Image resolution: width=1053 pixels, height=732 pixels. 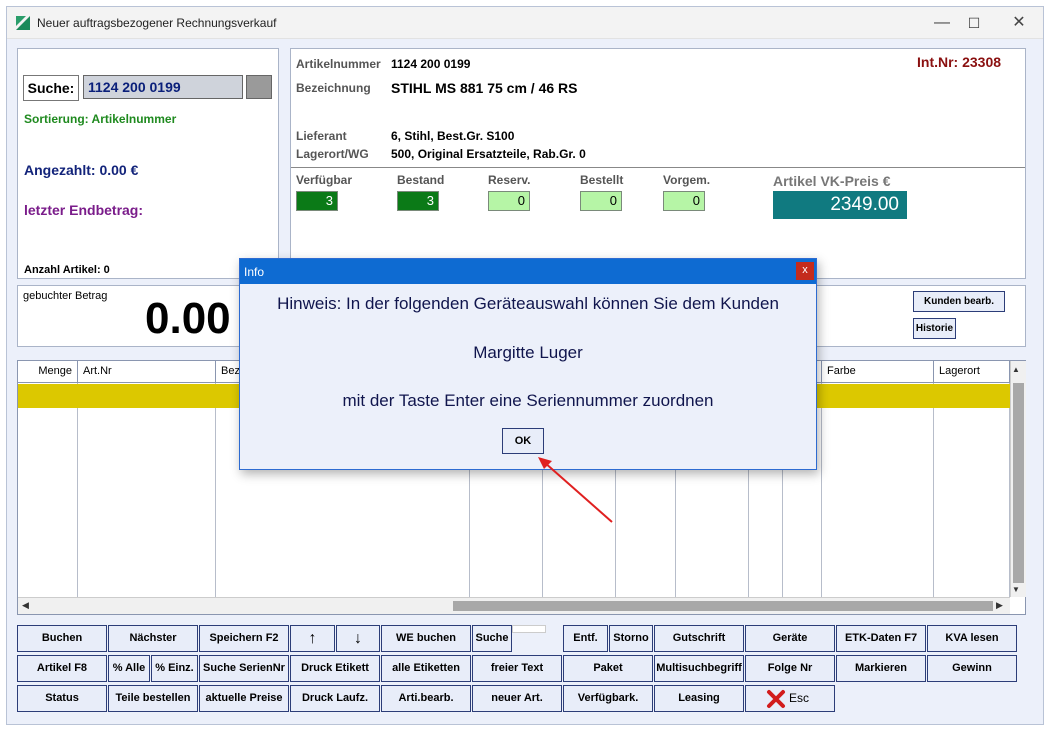 What do you see at coordinates (959, 62) in the screenshot?
I see `int-nr: Int.Nr: 23308` at bounding box center [959, 62].